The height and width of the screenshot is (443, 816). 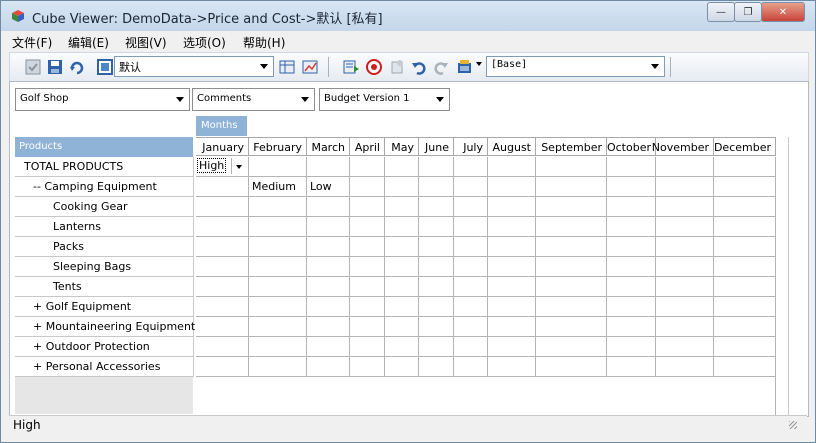 What do you see at coordinates (222, 146) in the screenshot?
I see `column-header: January` at bounding box center [222, 146].